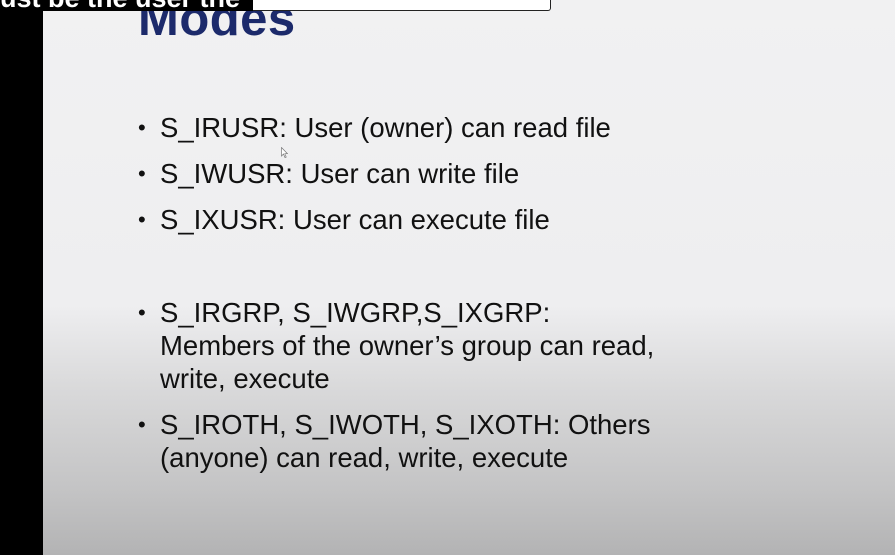  Describe the element at coordinates (284, 152) in the screenshot. I see `mouse-cursor-icon` at that location.